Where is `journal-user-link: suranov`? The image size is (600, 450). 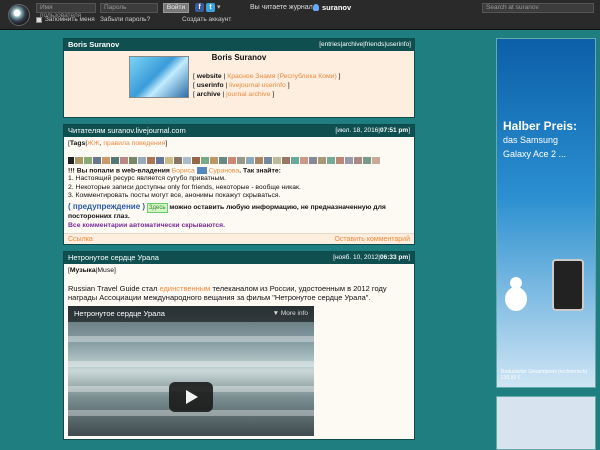
journal-user-link: suranov is located at coordinates (336, 7).